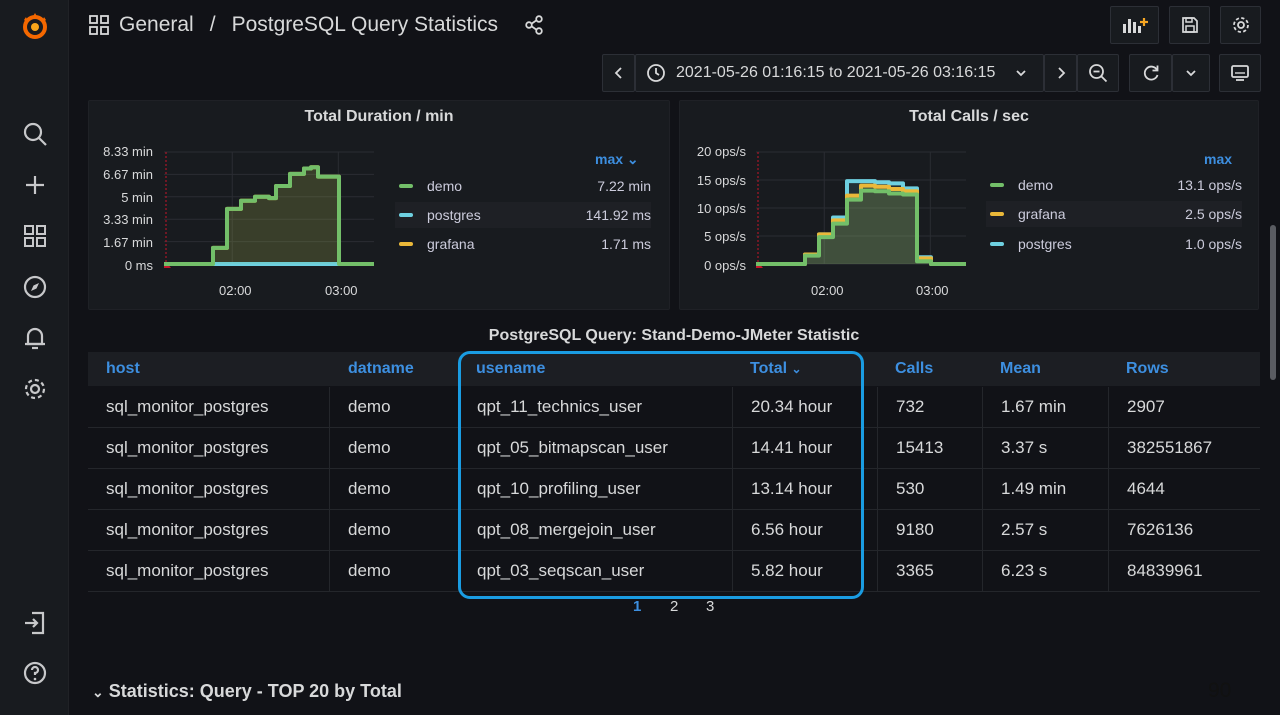 The width and height of the screenshot is (1280, 715). I want to click on legend-max-value: 2.5 ops/s, so click(1213, 214).